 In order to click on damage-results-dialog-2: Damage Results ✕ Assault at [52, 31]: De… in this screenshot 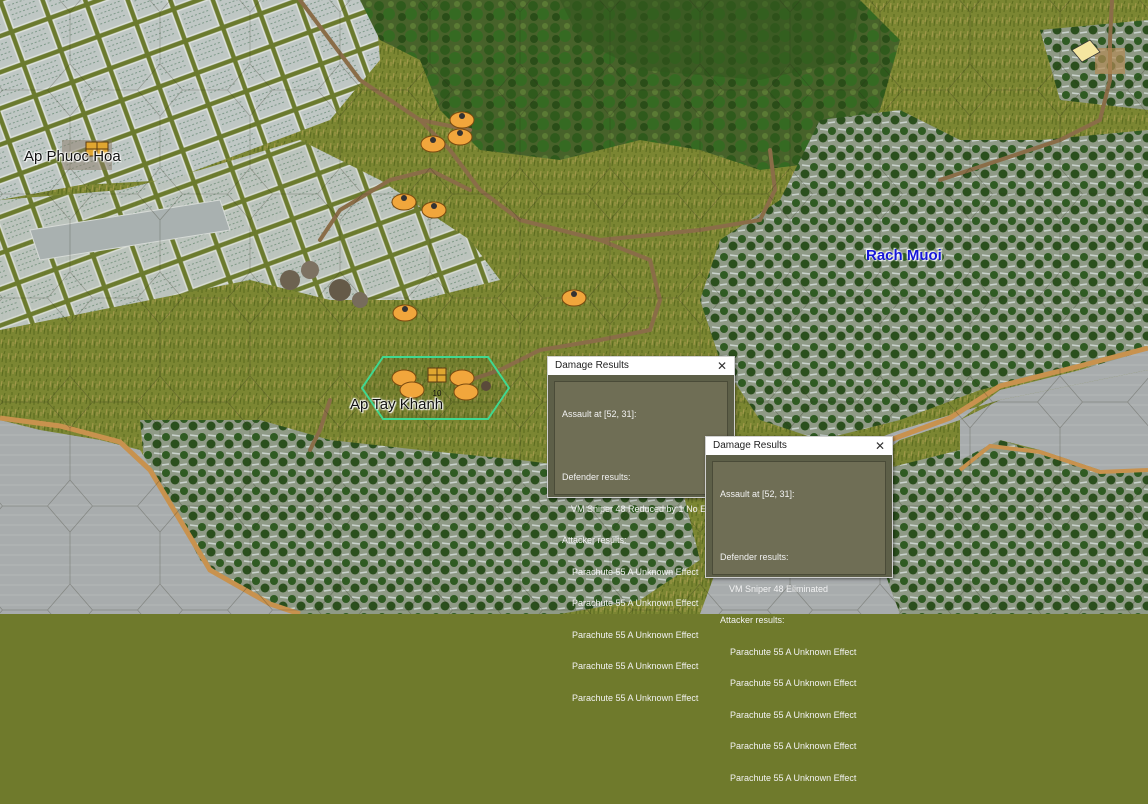, I will do `click(799, 609)`.